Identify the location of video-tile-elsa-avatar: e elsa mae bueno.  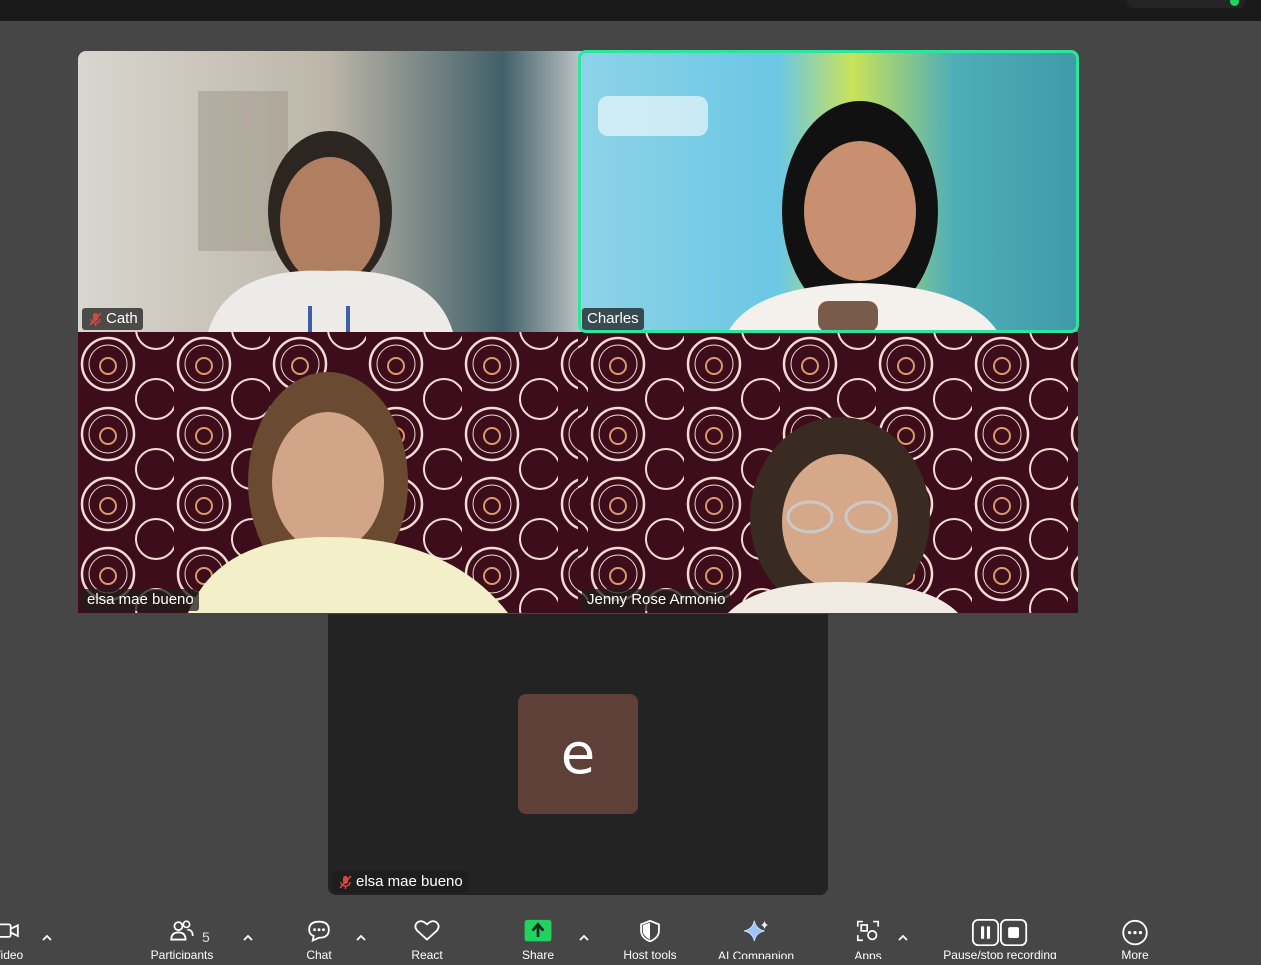
(578, 754).